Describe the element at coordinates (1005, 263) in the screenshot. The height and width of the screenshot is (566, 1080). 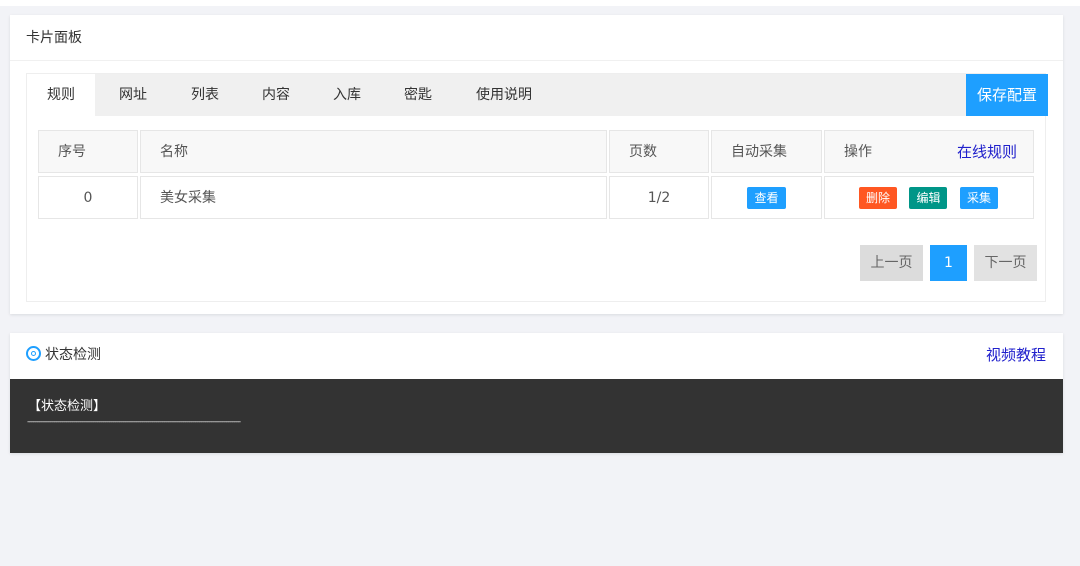
I see `pager-next-button: 下一页` at that location.